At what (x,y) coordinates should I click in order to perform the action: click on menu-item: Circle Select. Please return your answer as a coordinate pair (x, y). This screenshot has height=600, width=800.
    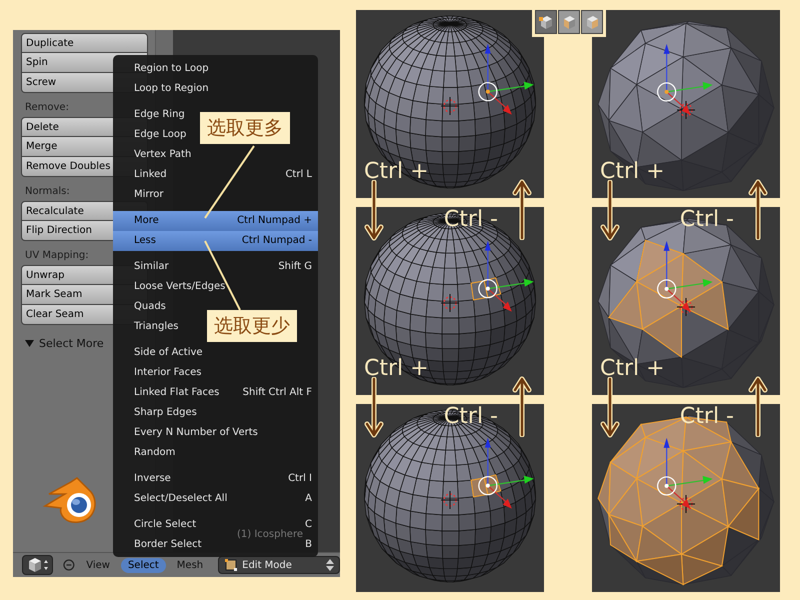
    Looking at the image, I should click on (165, 525).